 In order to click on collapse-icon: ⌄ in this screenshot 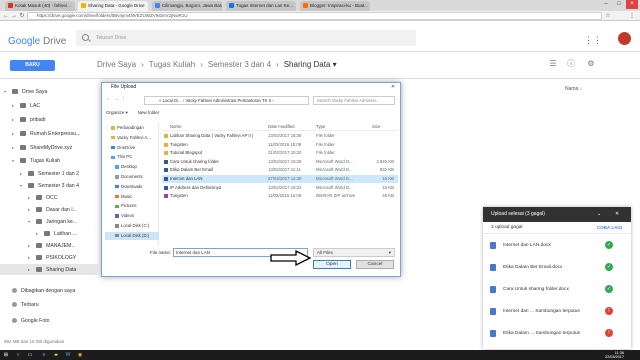, I will do `click(599, 214)`.